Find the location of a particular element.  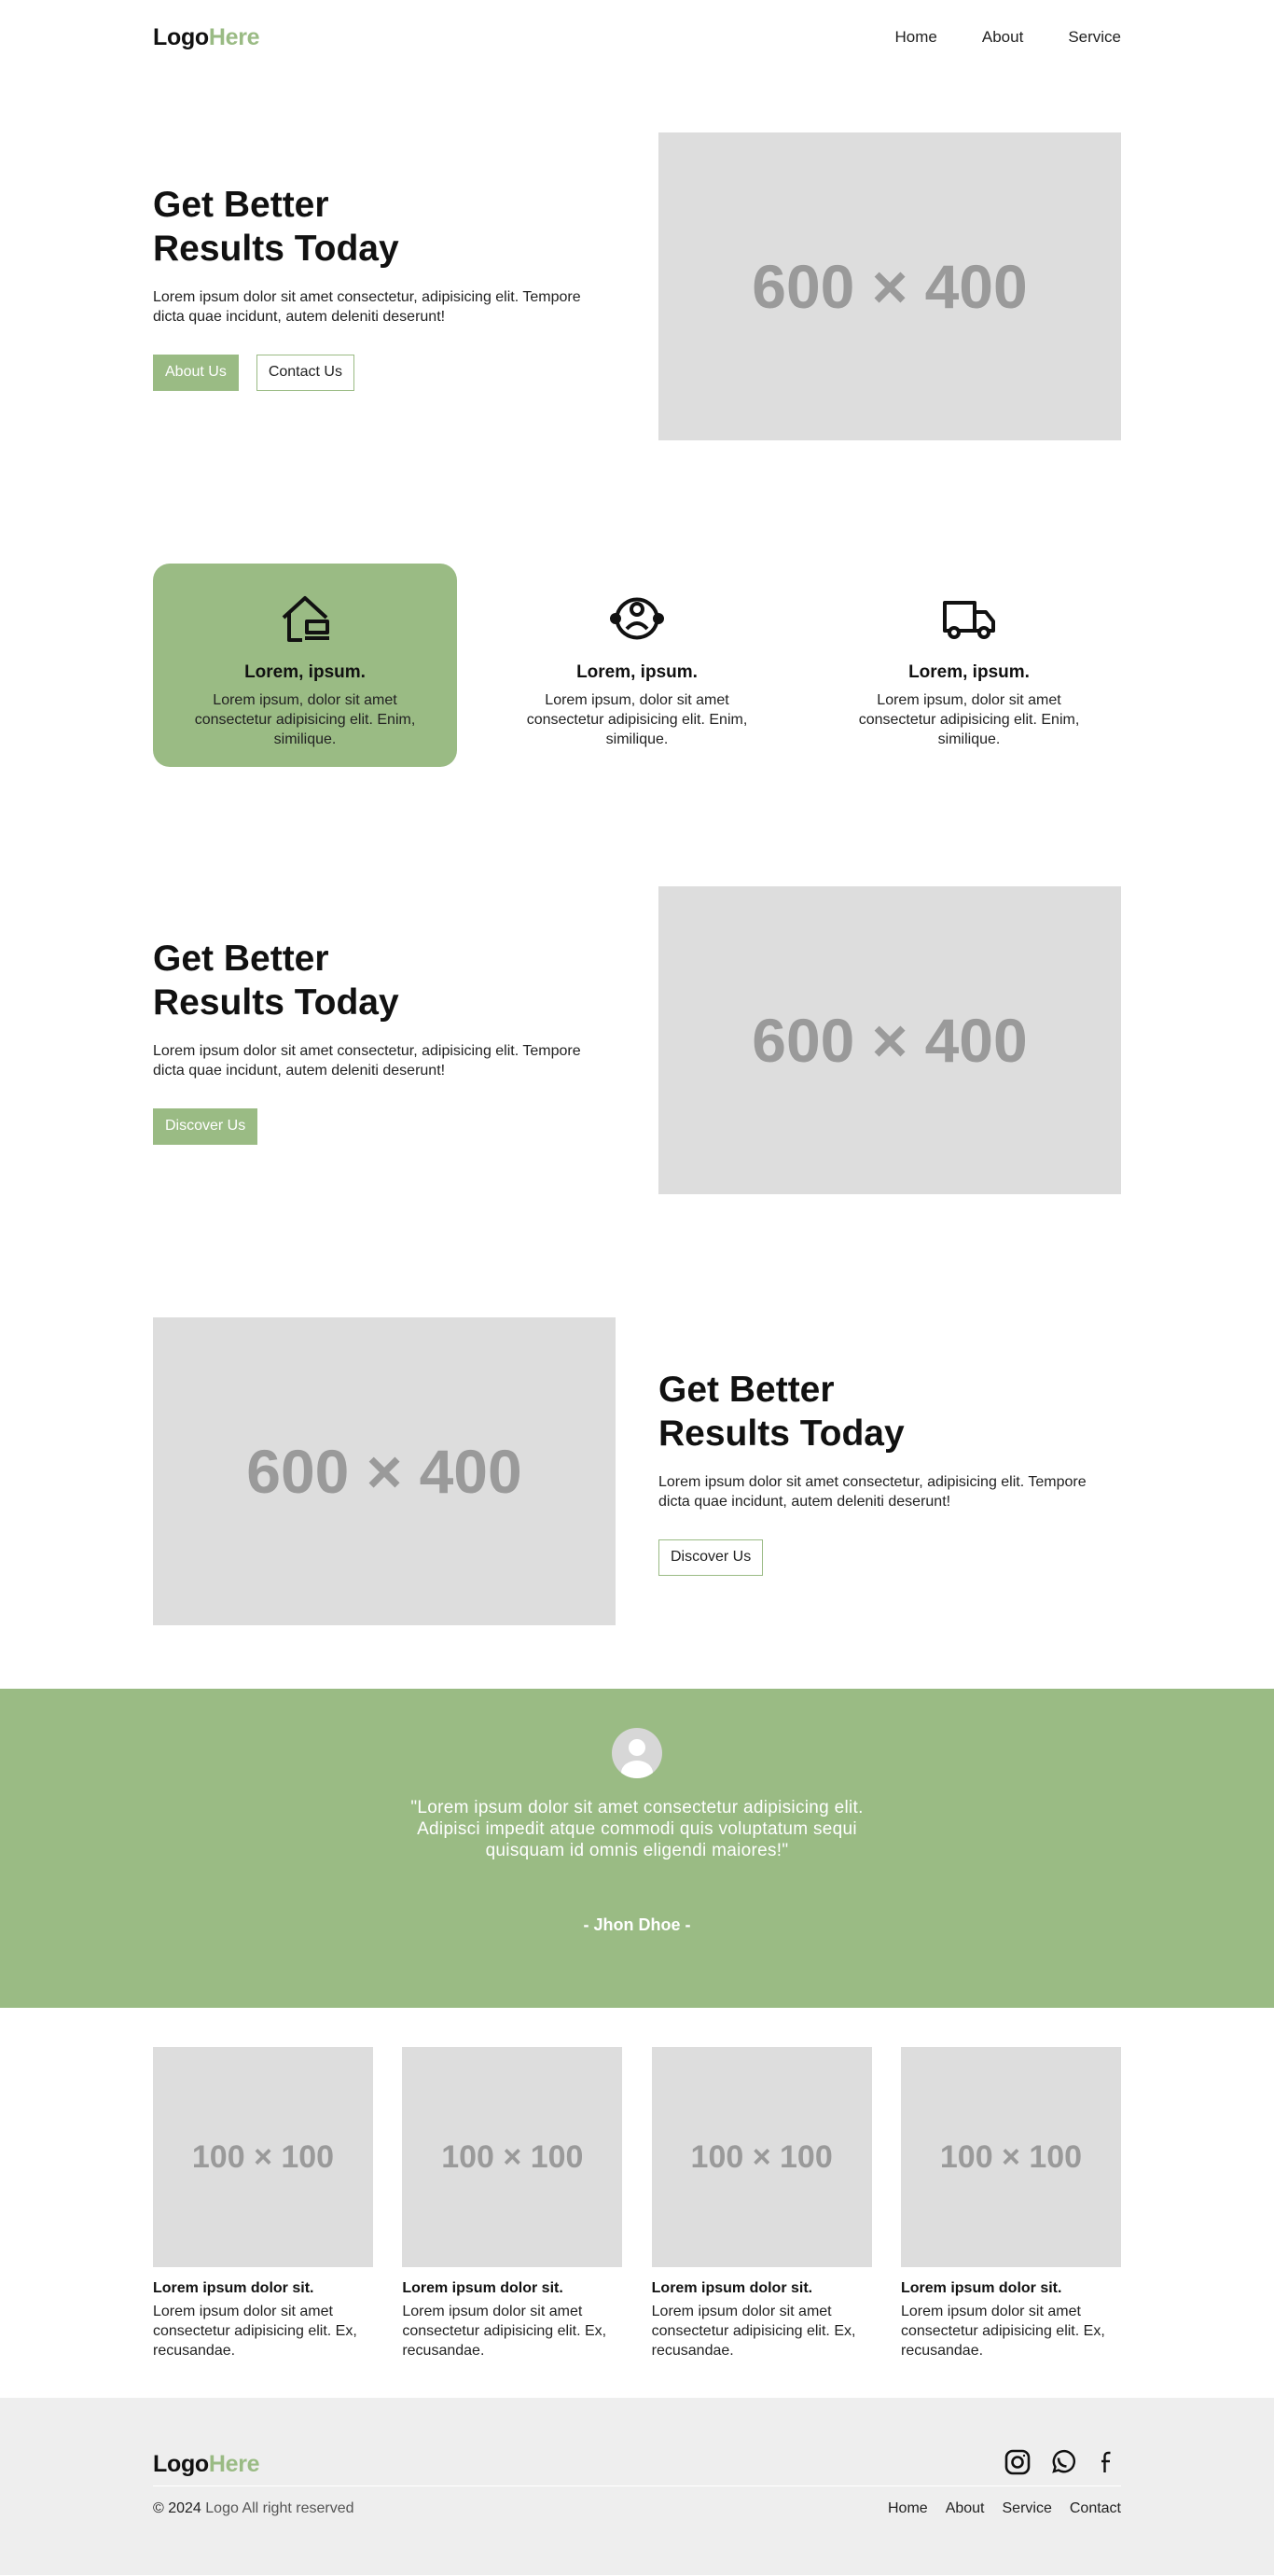

footer-divider is located at coordinates (637, 2485).